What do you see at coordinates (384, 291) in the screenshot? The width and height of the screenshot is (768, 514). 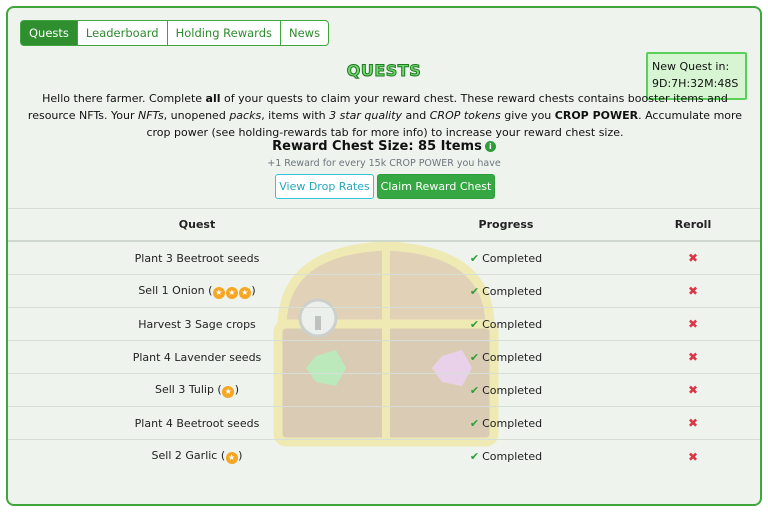 I see `table-row: Sell 1 Onion (★ ★ ★) ✔ Completed ✖` at bounding box center [384, 291].